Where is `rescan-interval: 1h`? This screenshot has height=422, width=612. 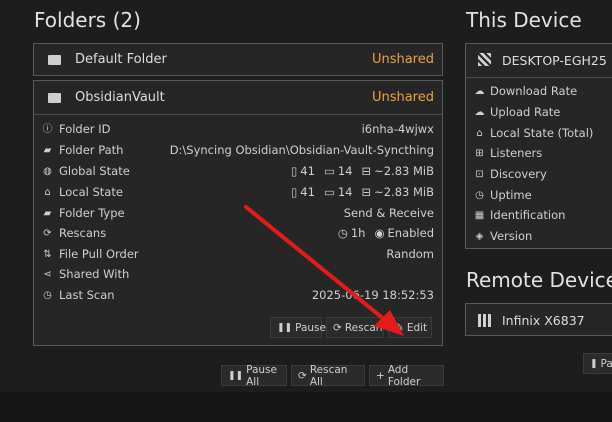 rescan-interval: 1h is located at coordinates (358, 233).